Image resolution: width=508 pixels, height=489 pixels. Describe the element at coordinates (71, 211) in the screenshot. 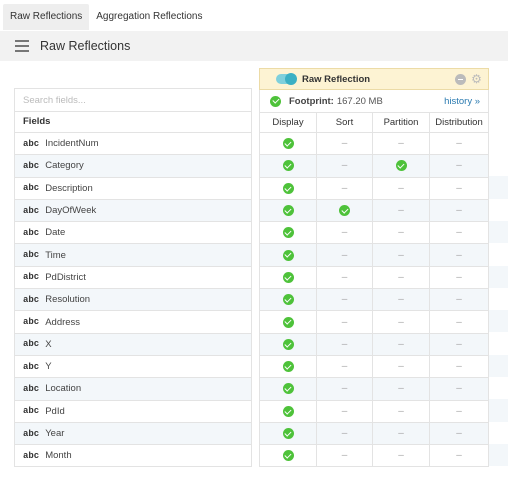

I see `field-name: DayOfWeek` at that location.